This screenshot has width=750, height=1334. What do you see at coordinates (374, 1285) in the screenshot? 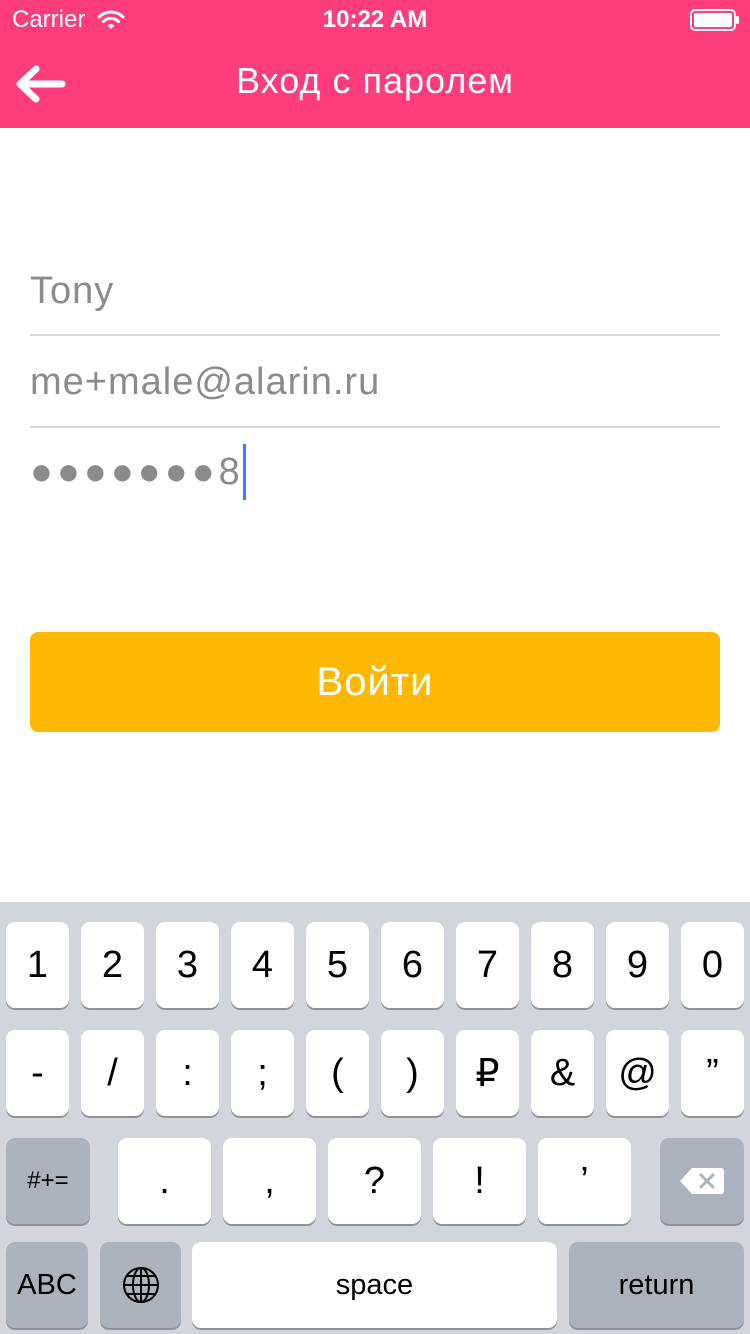
I see `key-space: space` at bounding box center [374, 1285].